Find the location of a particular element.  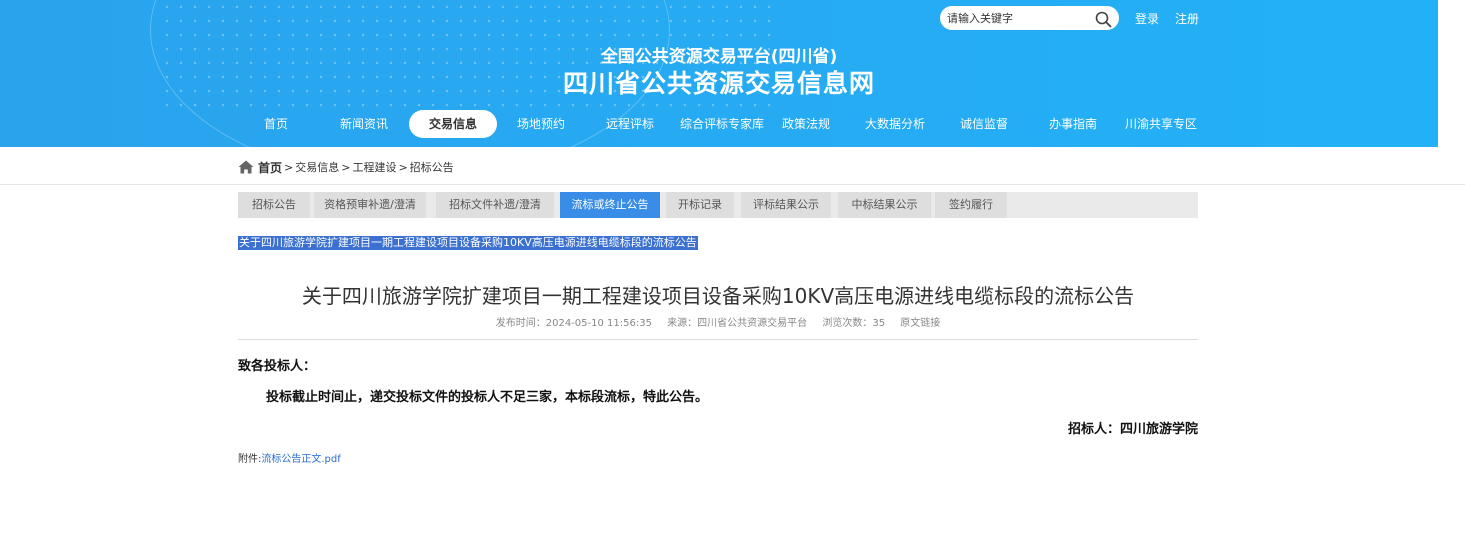

nav-item-home: 首页 is located at coordinates (276, 124).